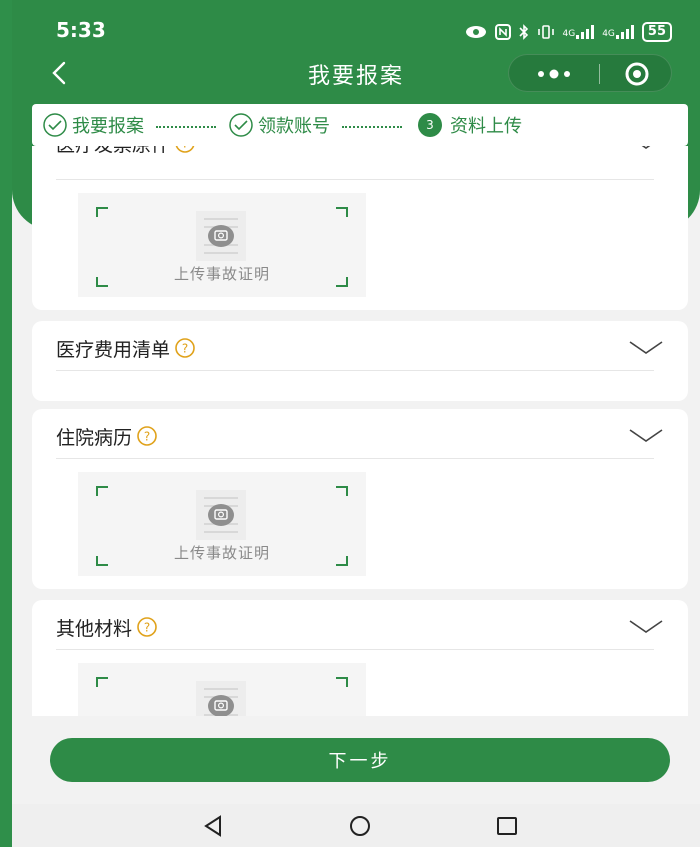 The height and width of the screenshot is (847, 700). Describe the element at coordinates (545, 32) in the screenshot. I see `vibrate-icon` at that location.